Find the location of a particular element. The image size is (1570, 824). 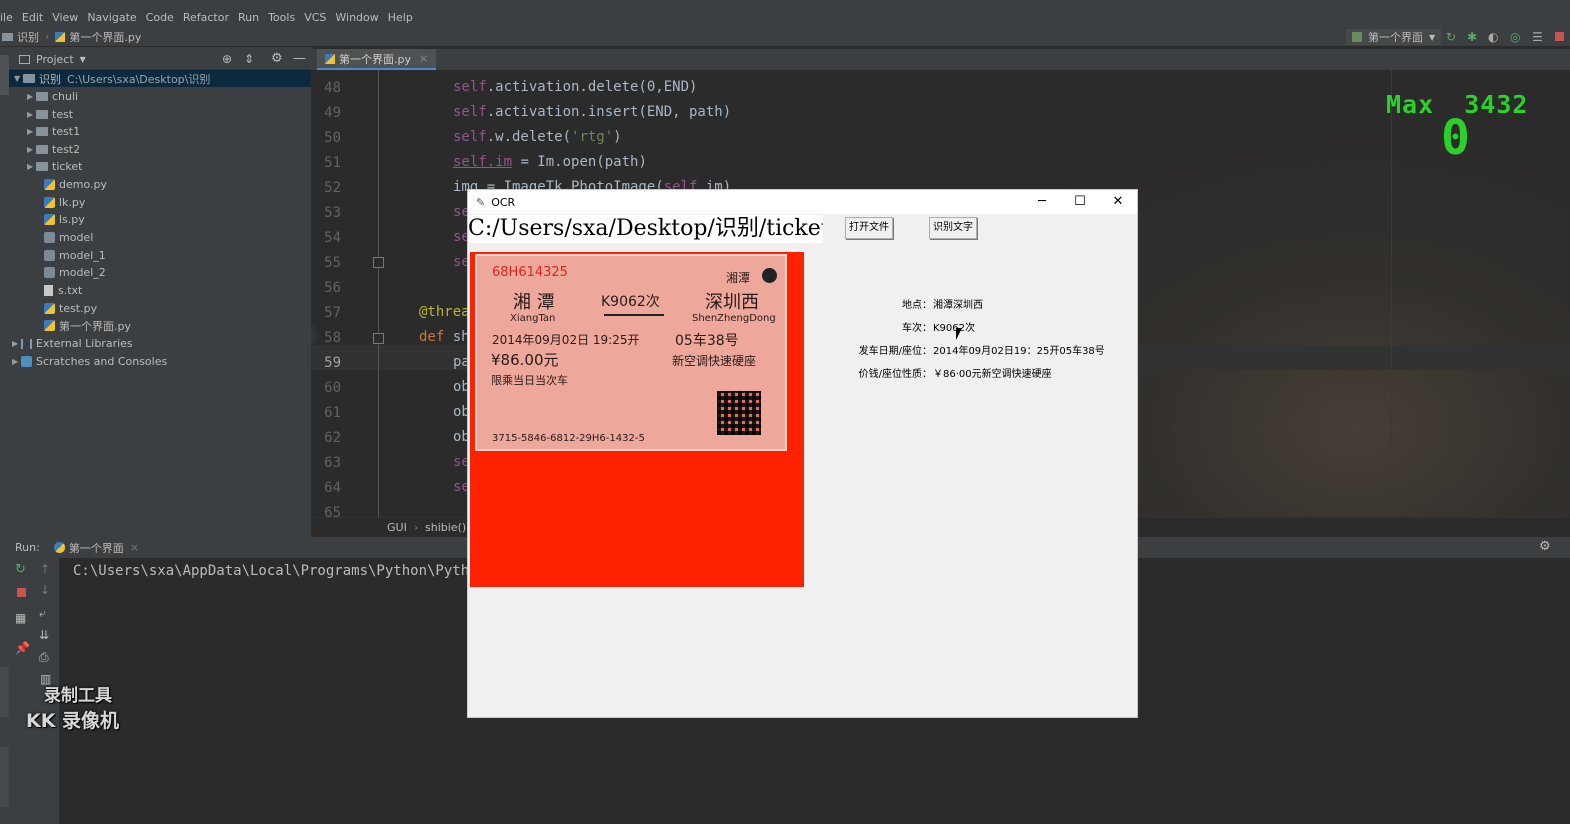

menu-vcs: VCS is located at coordinates (315, 17).